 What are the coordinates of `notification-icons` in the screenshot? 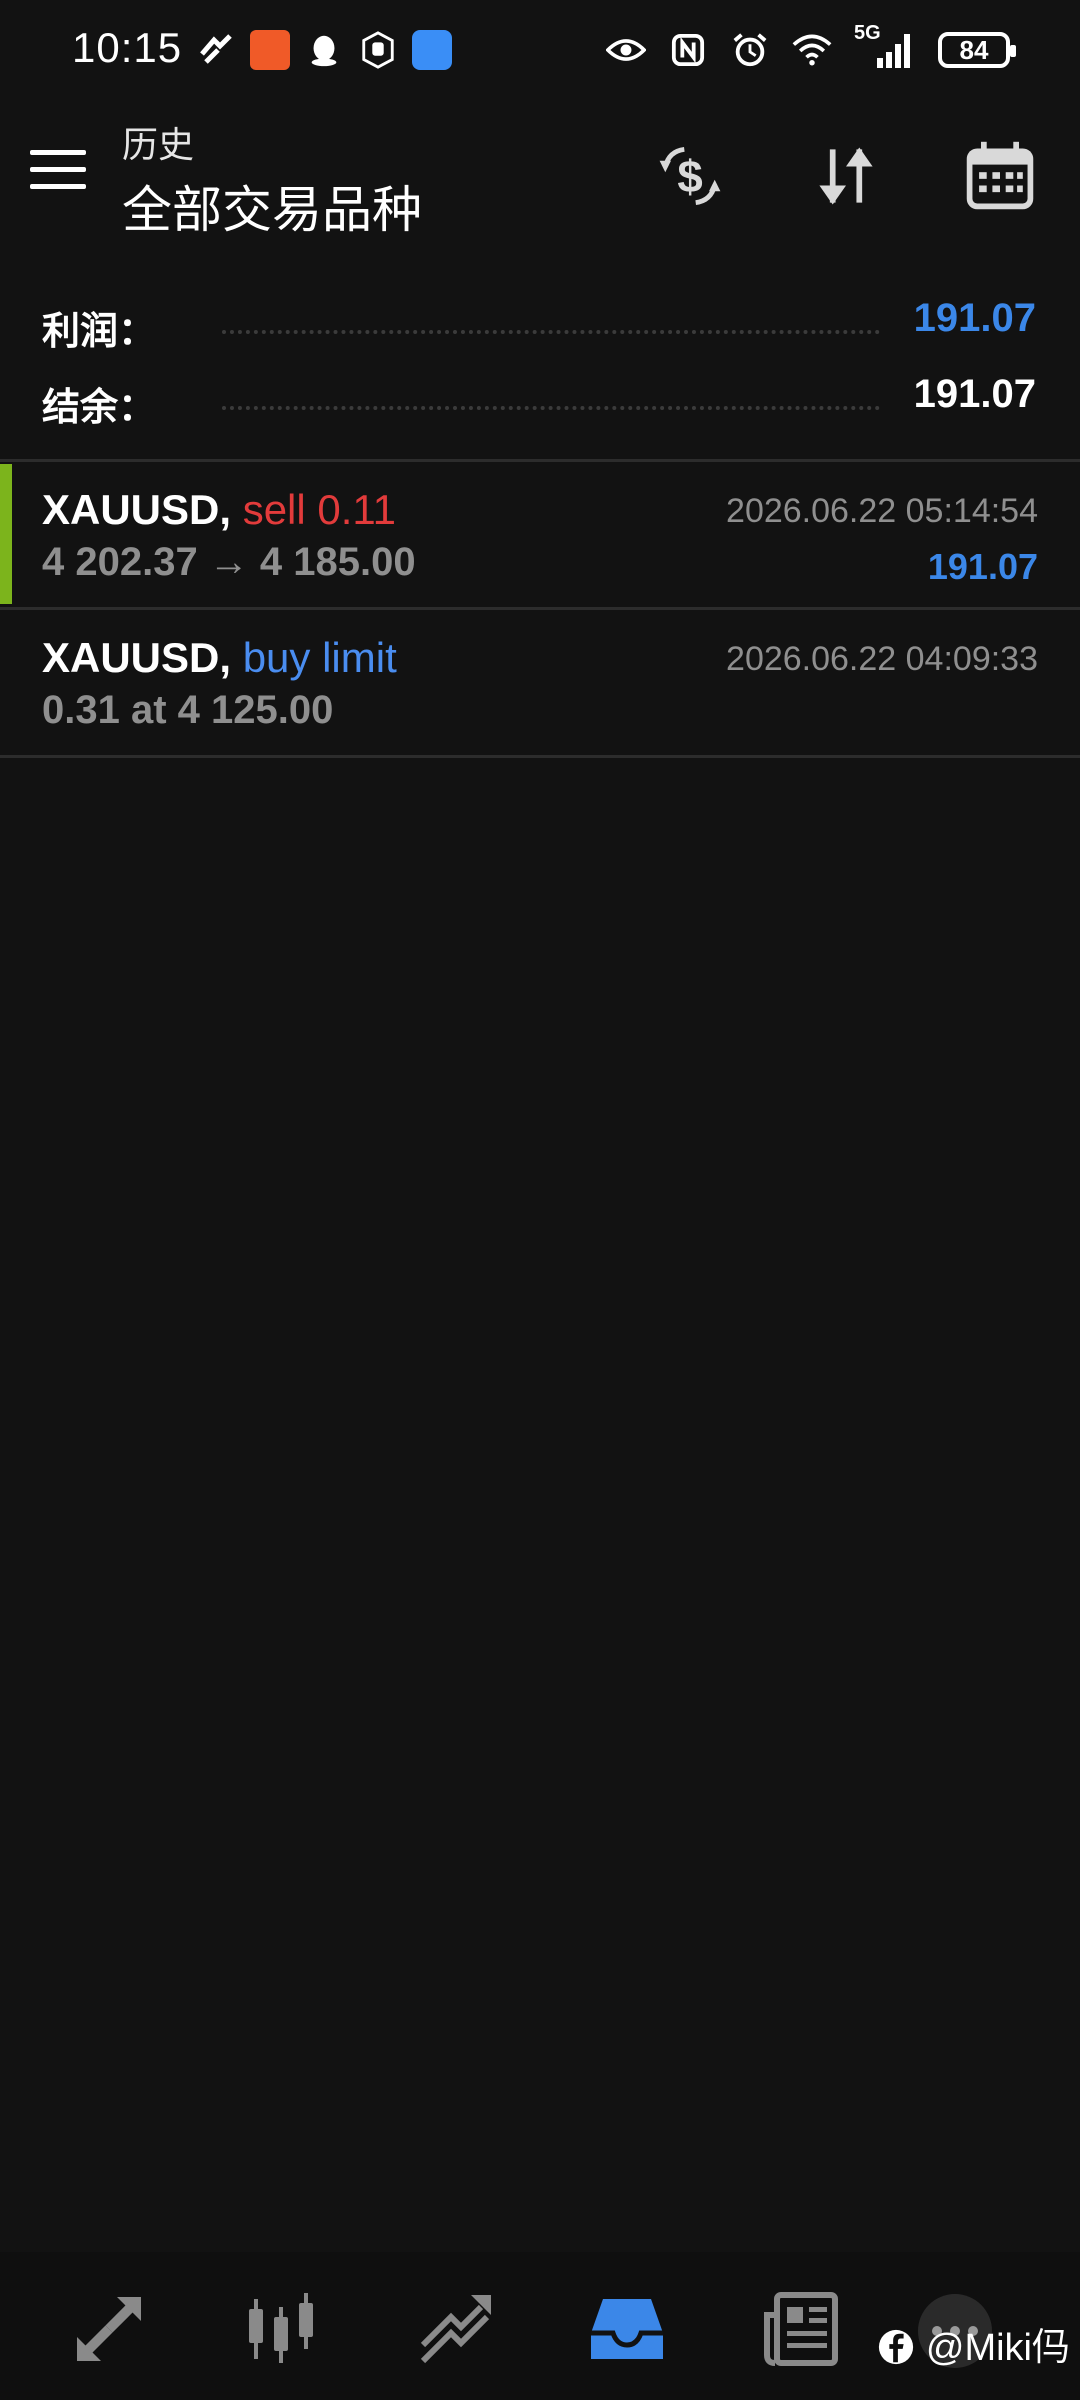 It's located at (324, 50).